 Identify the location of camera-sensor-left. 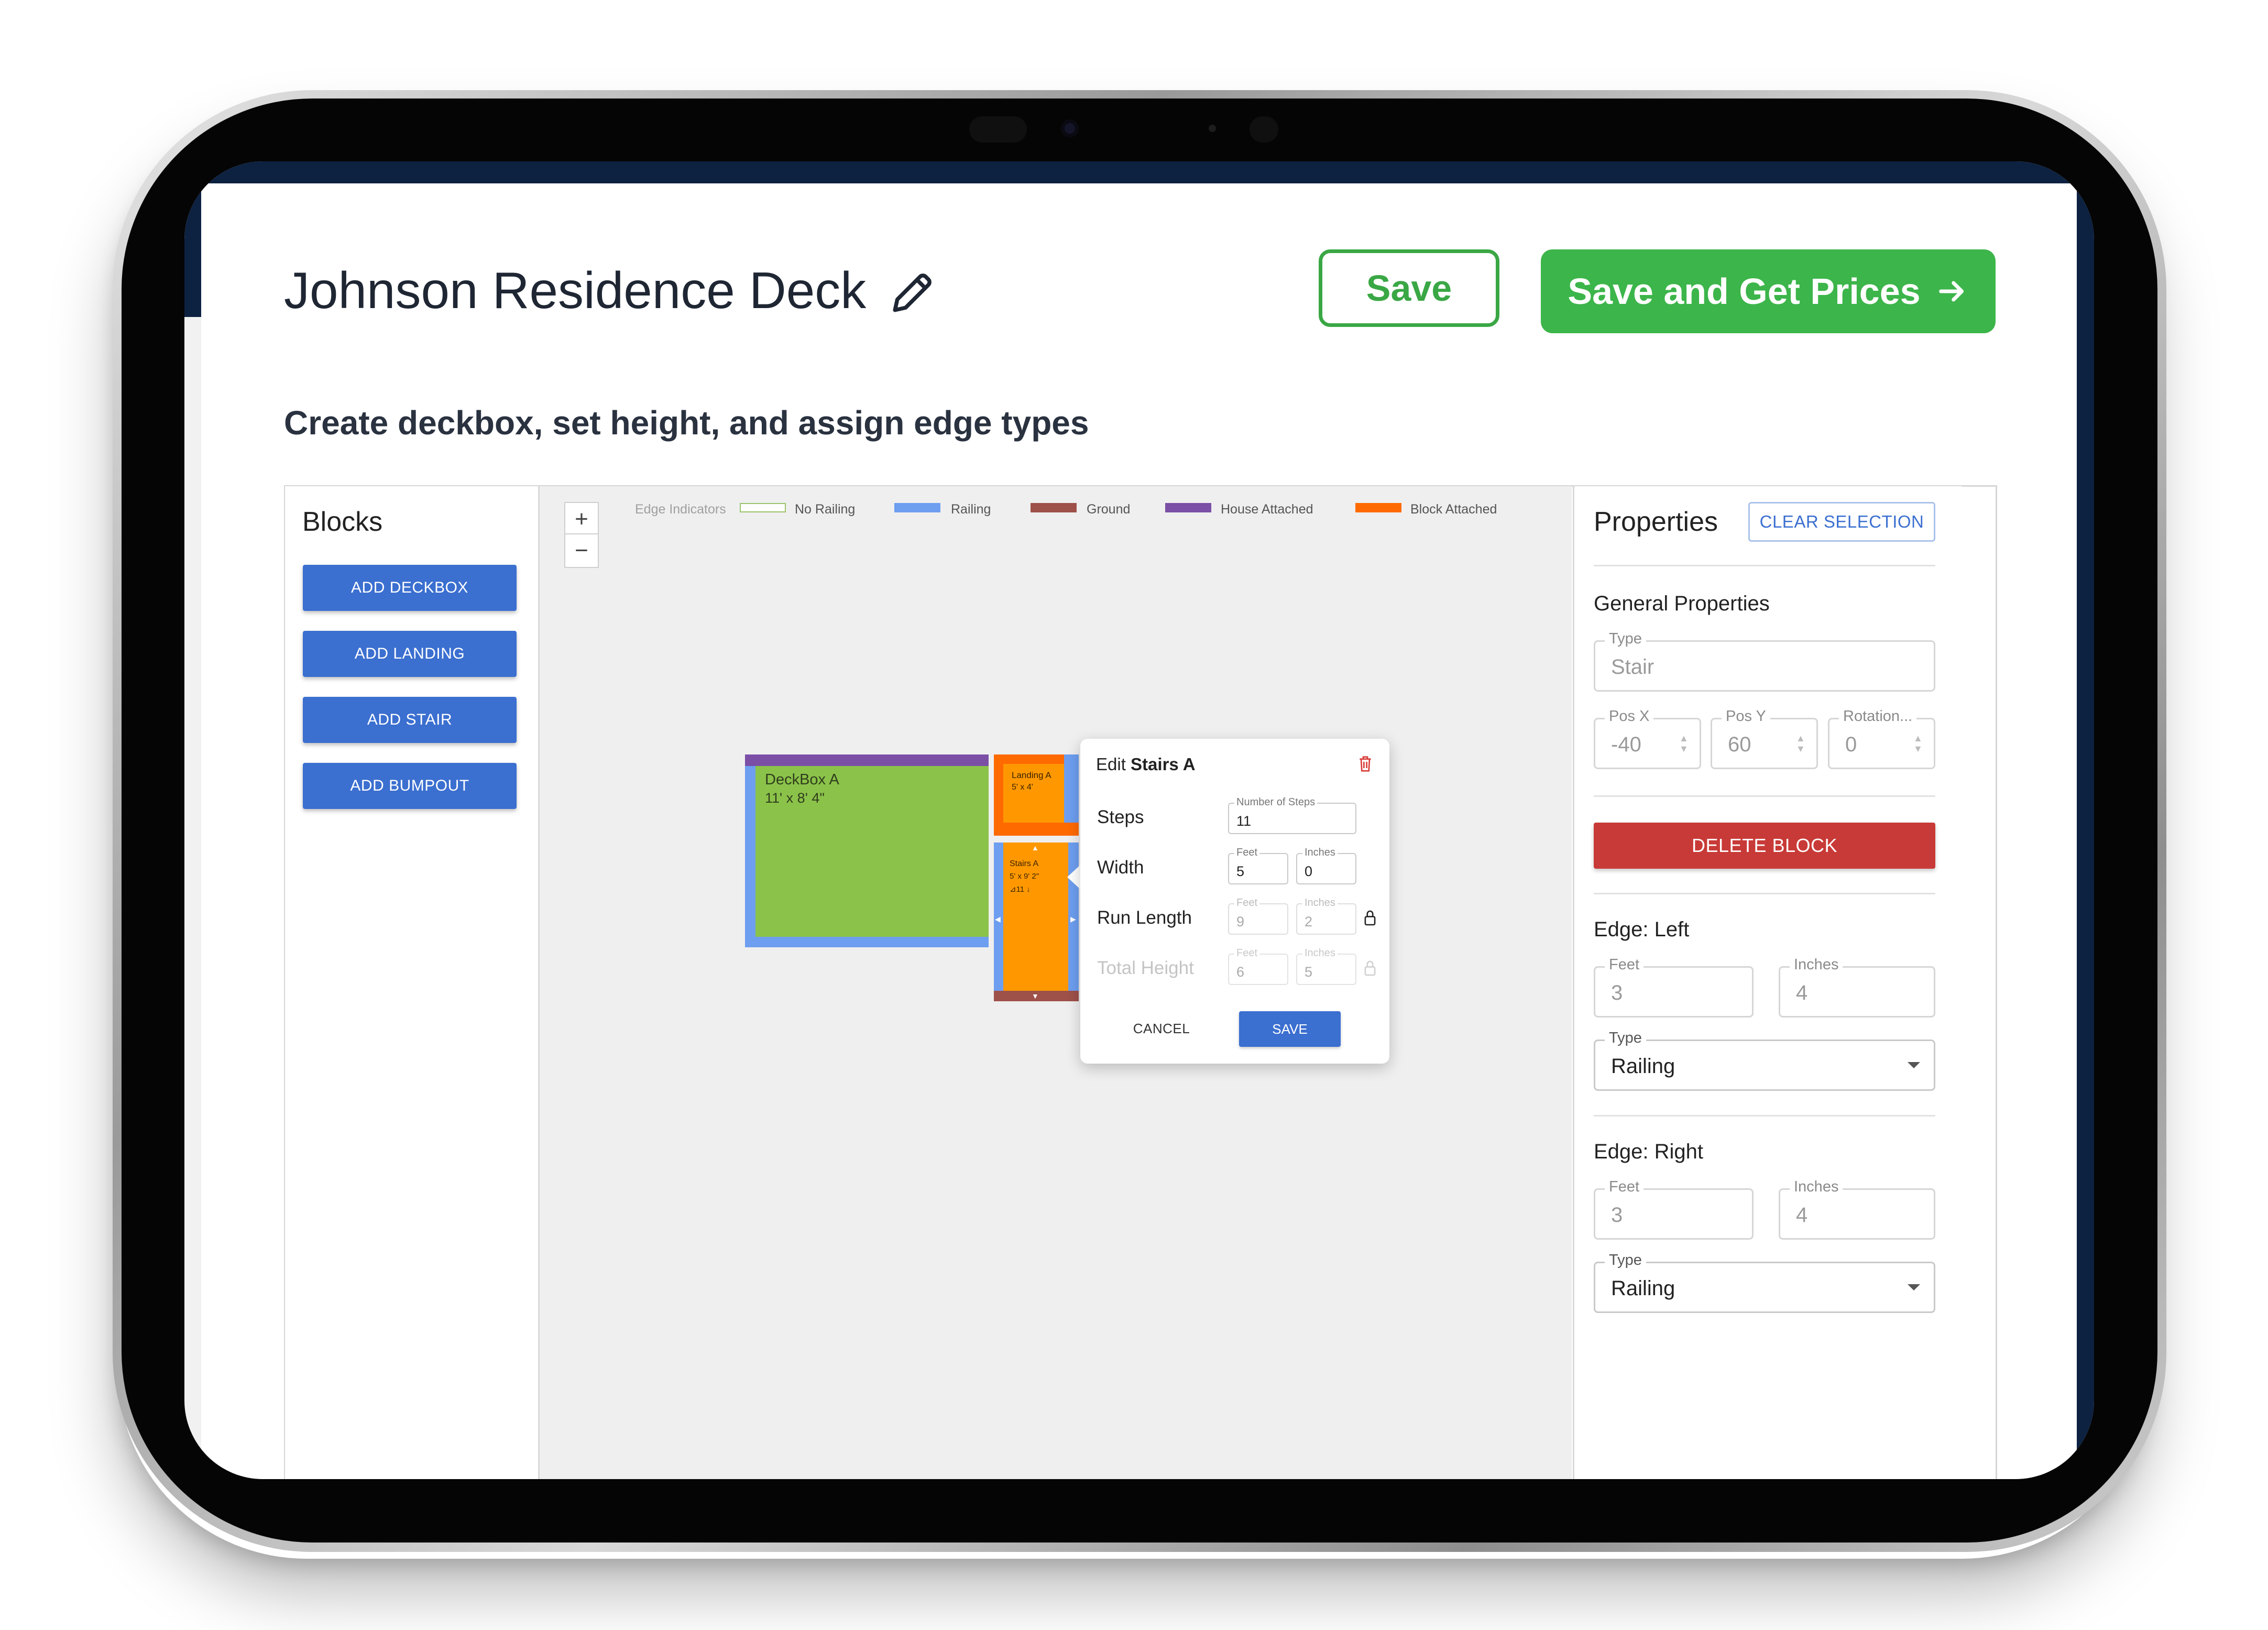
(998, 129).